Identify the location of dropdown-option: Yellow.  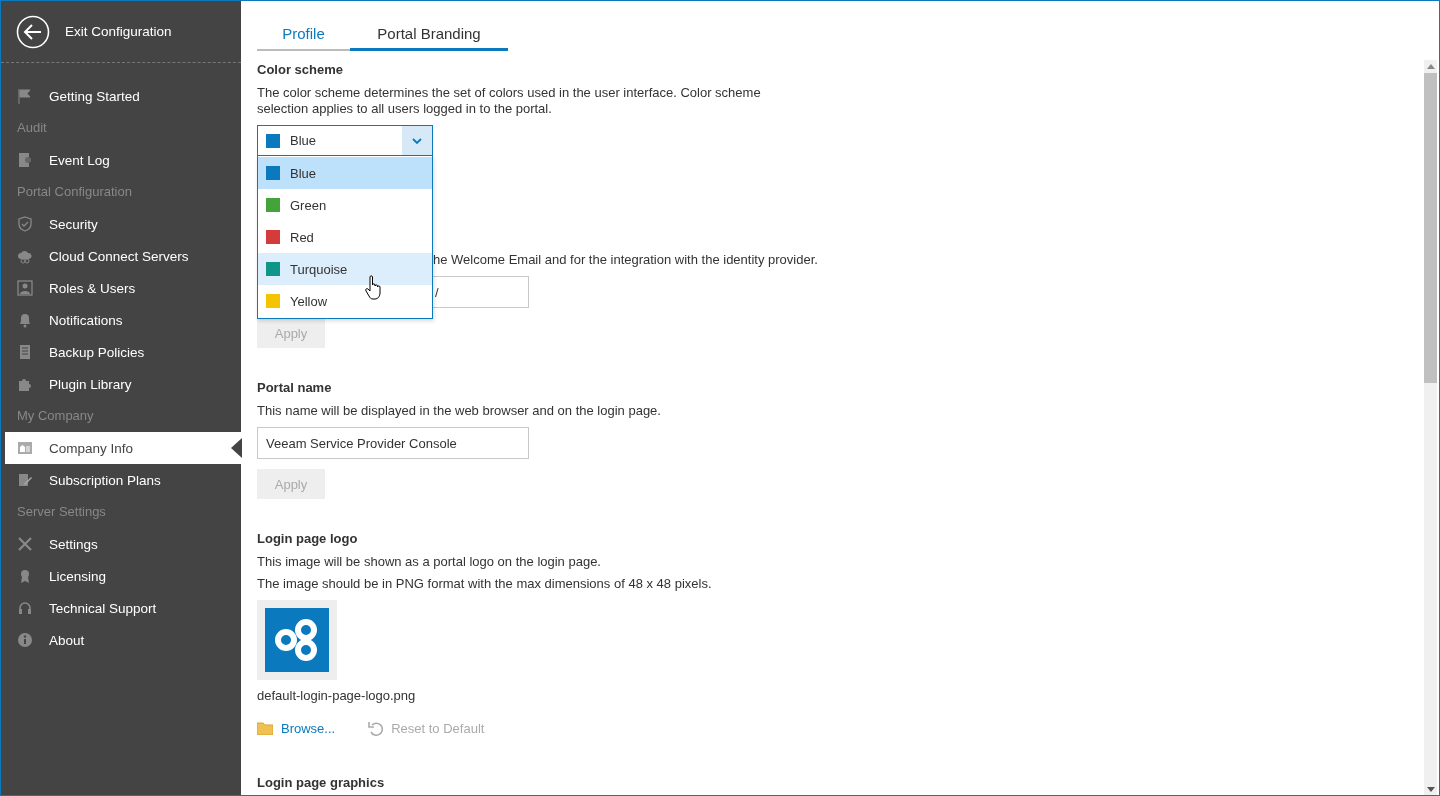
(345, 301).